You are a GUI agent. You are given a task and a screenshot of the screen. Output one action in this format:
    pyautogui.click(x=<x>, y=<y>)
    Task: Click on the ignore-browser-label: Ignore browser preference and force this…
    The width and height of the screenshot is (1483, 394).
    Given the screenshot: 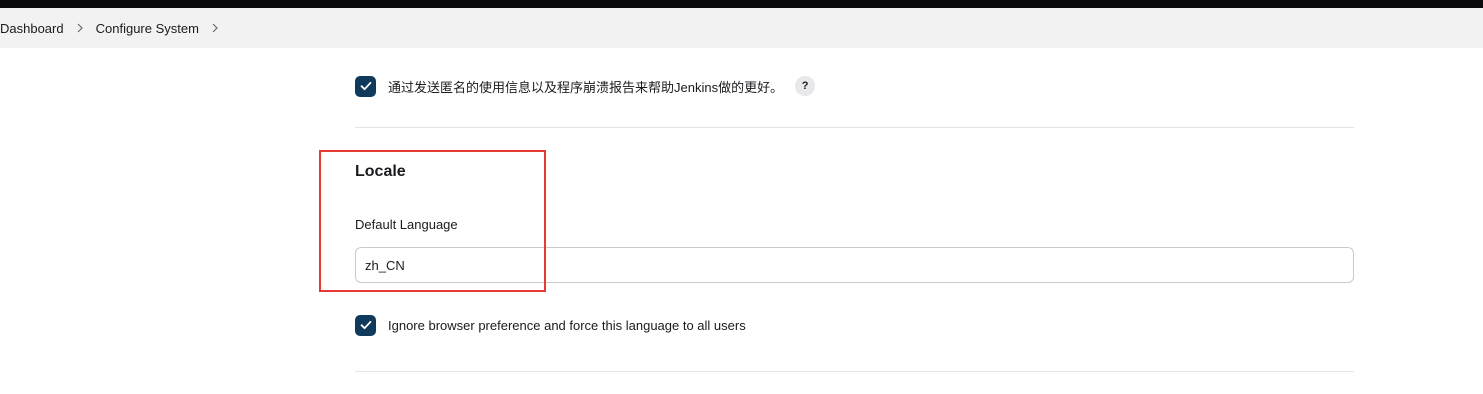 What is the action you would take?
    pyautogui.click(x=567, y=325)
    